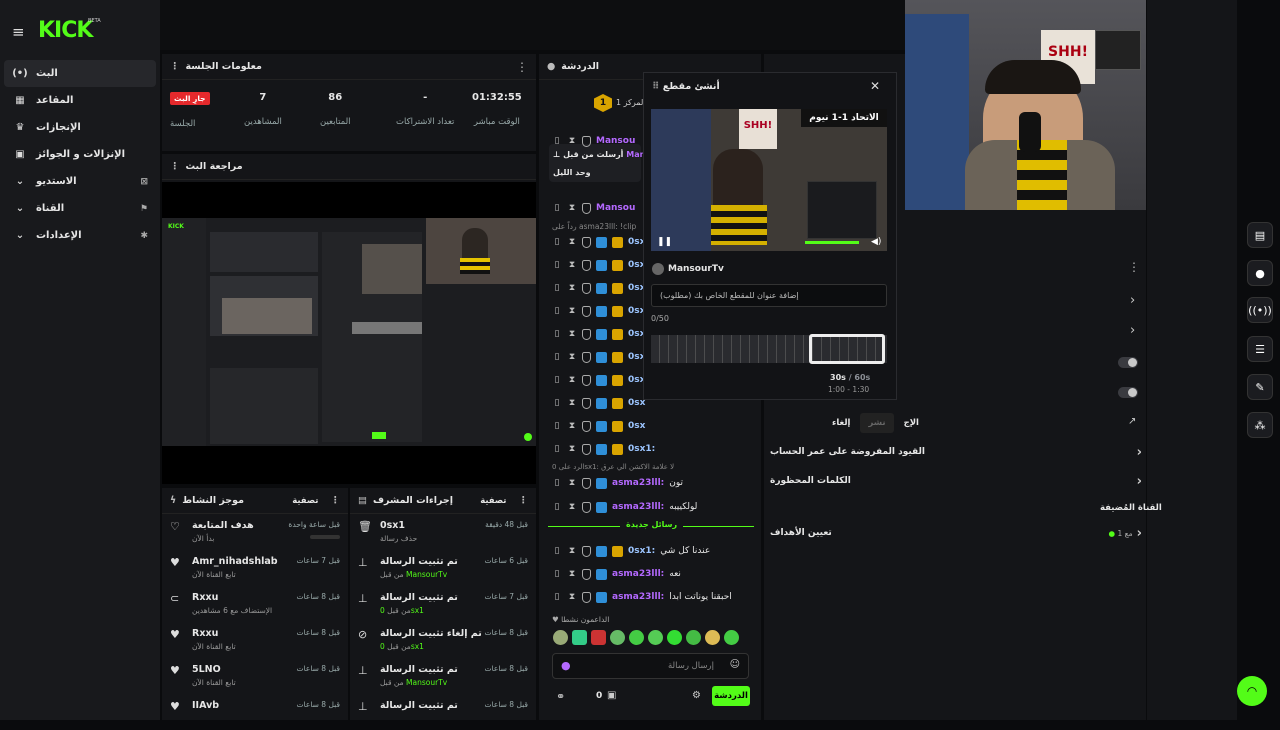 The width and height of the screenshot is (1280, 730). Describe the element at coordinates (443, 712) in the screenshot. I see `mod-action-item: ⊥ تم تثبيت الرسالة قبل 8 ساعات` at that location.